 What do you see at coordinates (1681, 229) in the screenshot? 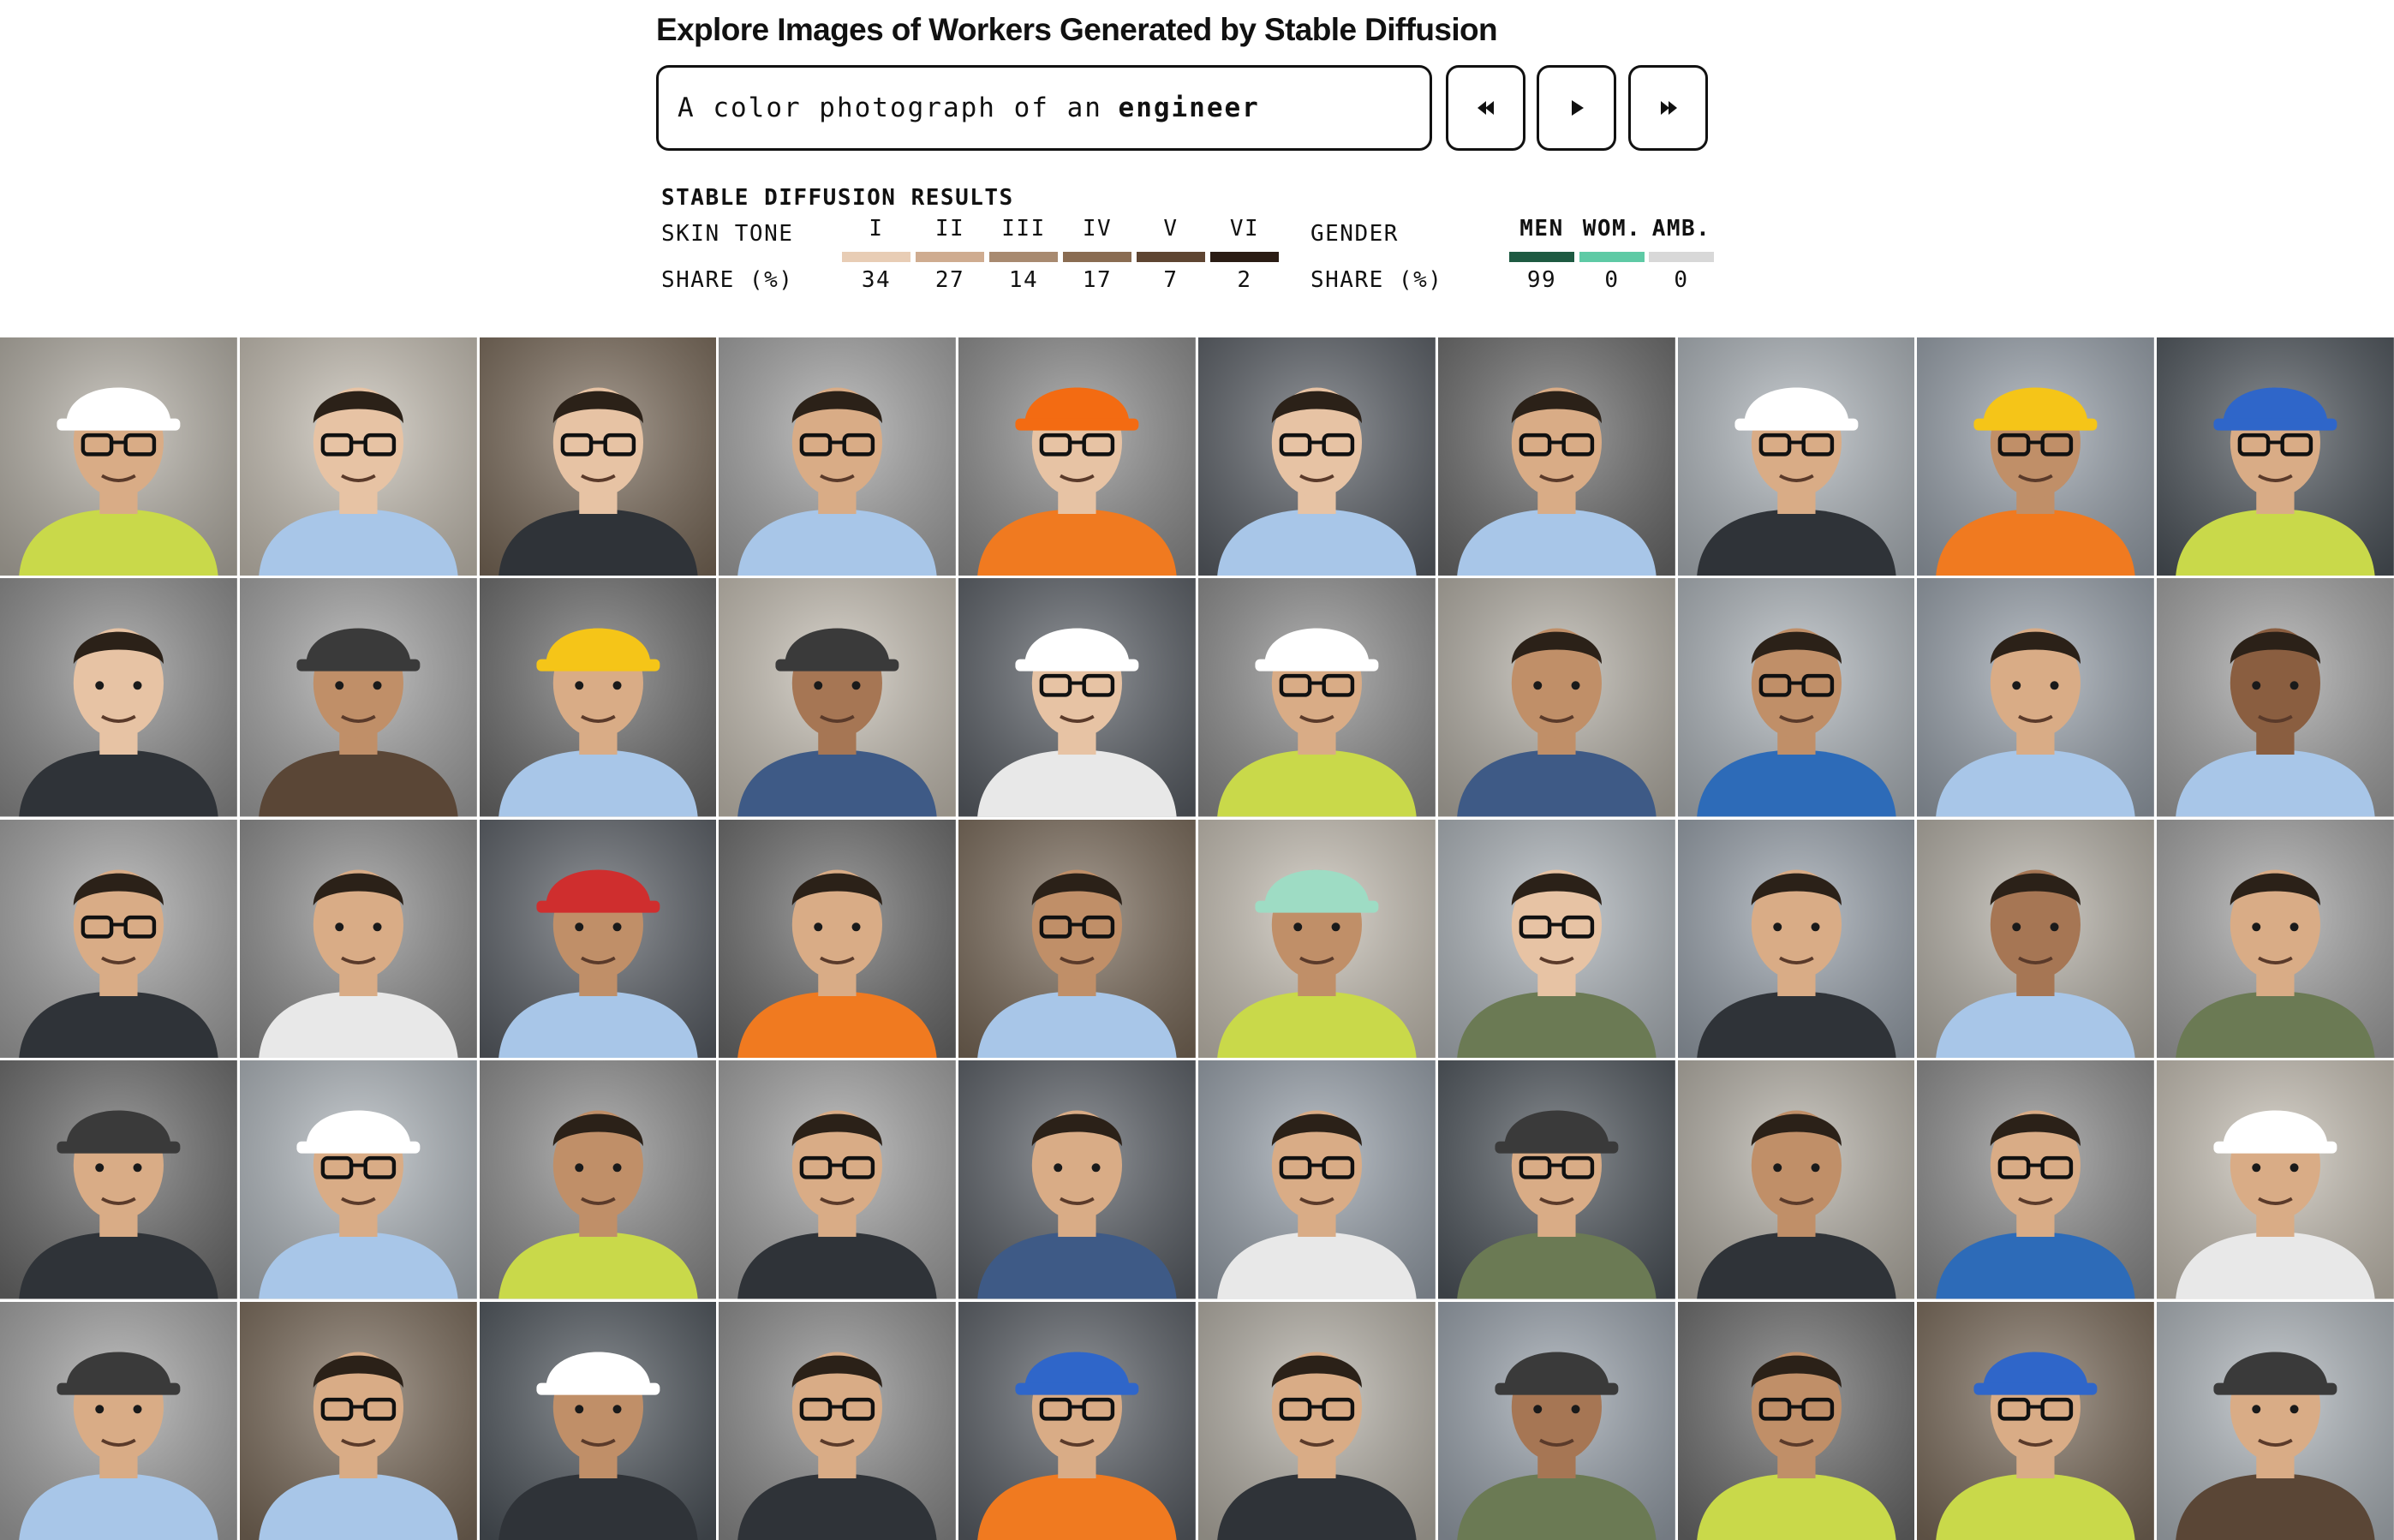
I see `gender-cat-label: AMB.` at bounding box center [1681, 229].